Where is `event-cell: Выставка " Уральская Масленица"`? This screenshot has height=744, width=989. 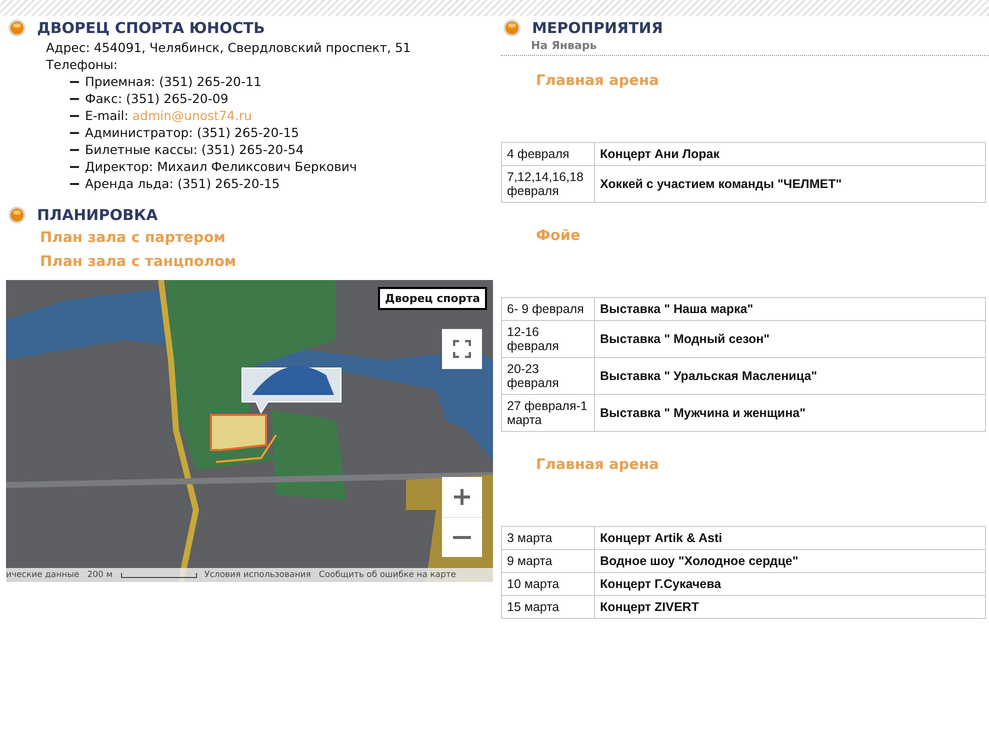
event-cell: Выставка " Уральская Масленица" is located at coordinates (790, 376).